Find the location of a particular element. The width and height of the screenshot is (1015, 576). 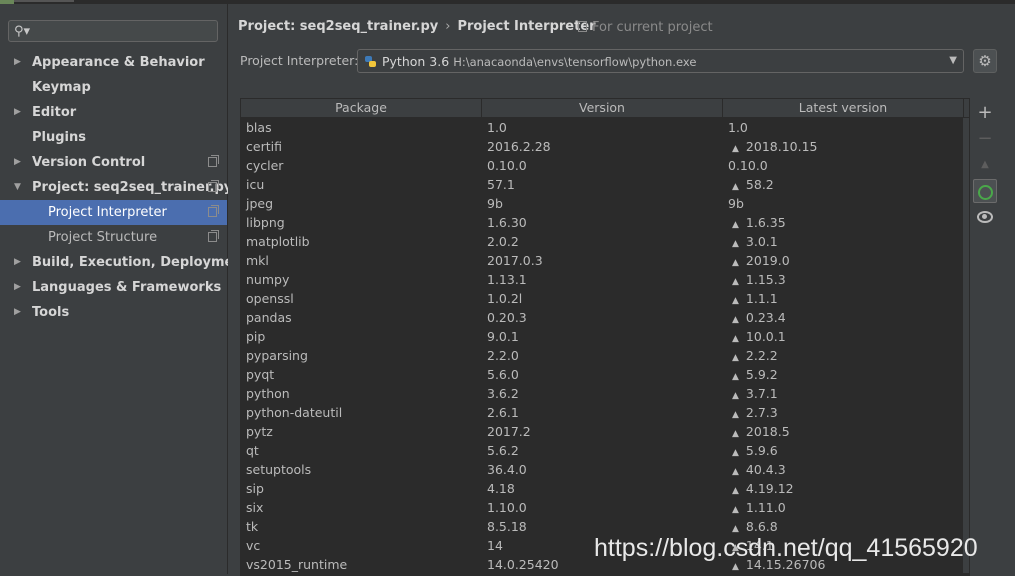

tree-item-label: Appearance & Behavior is located at coordinates (118, 62).